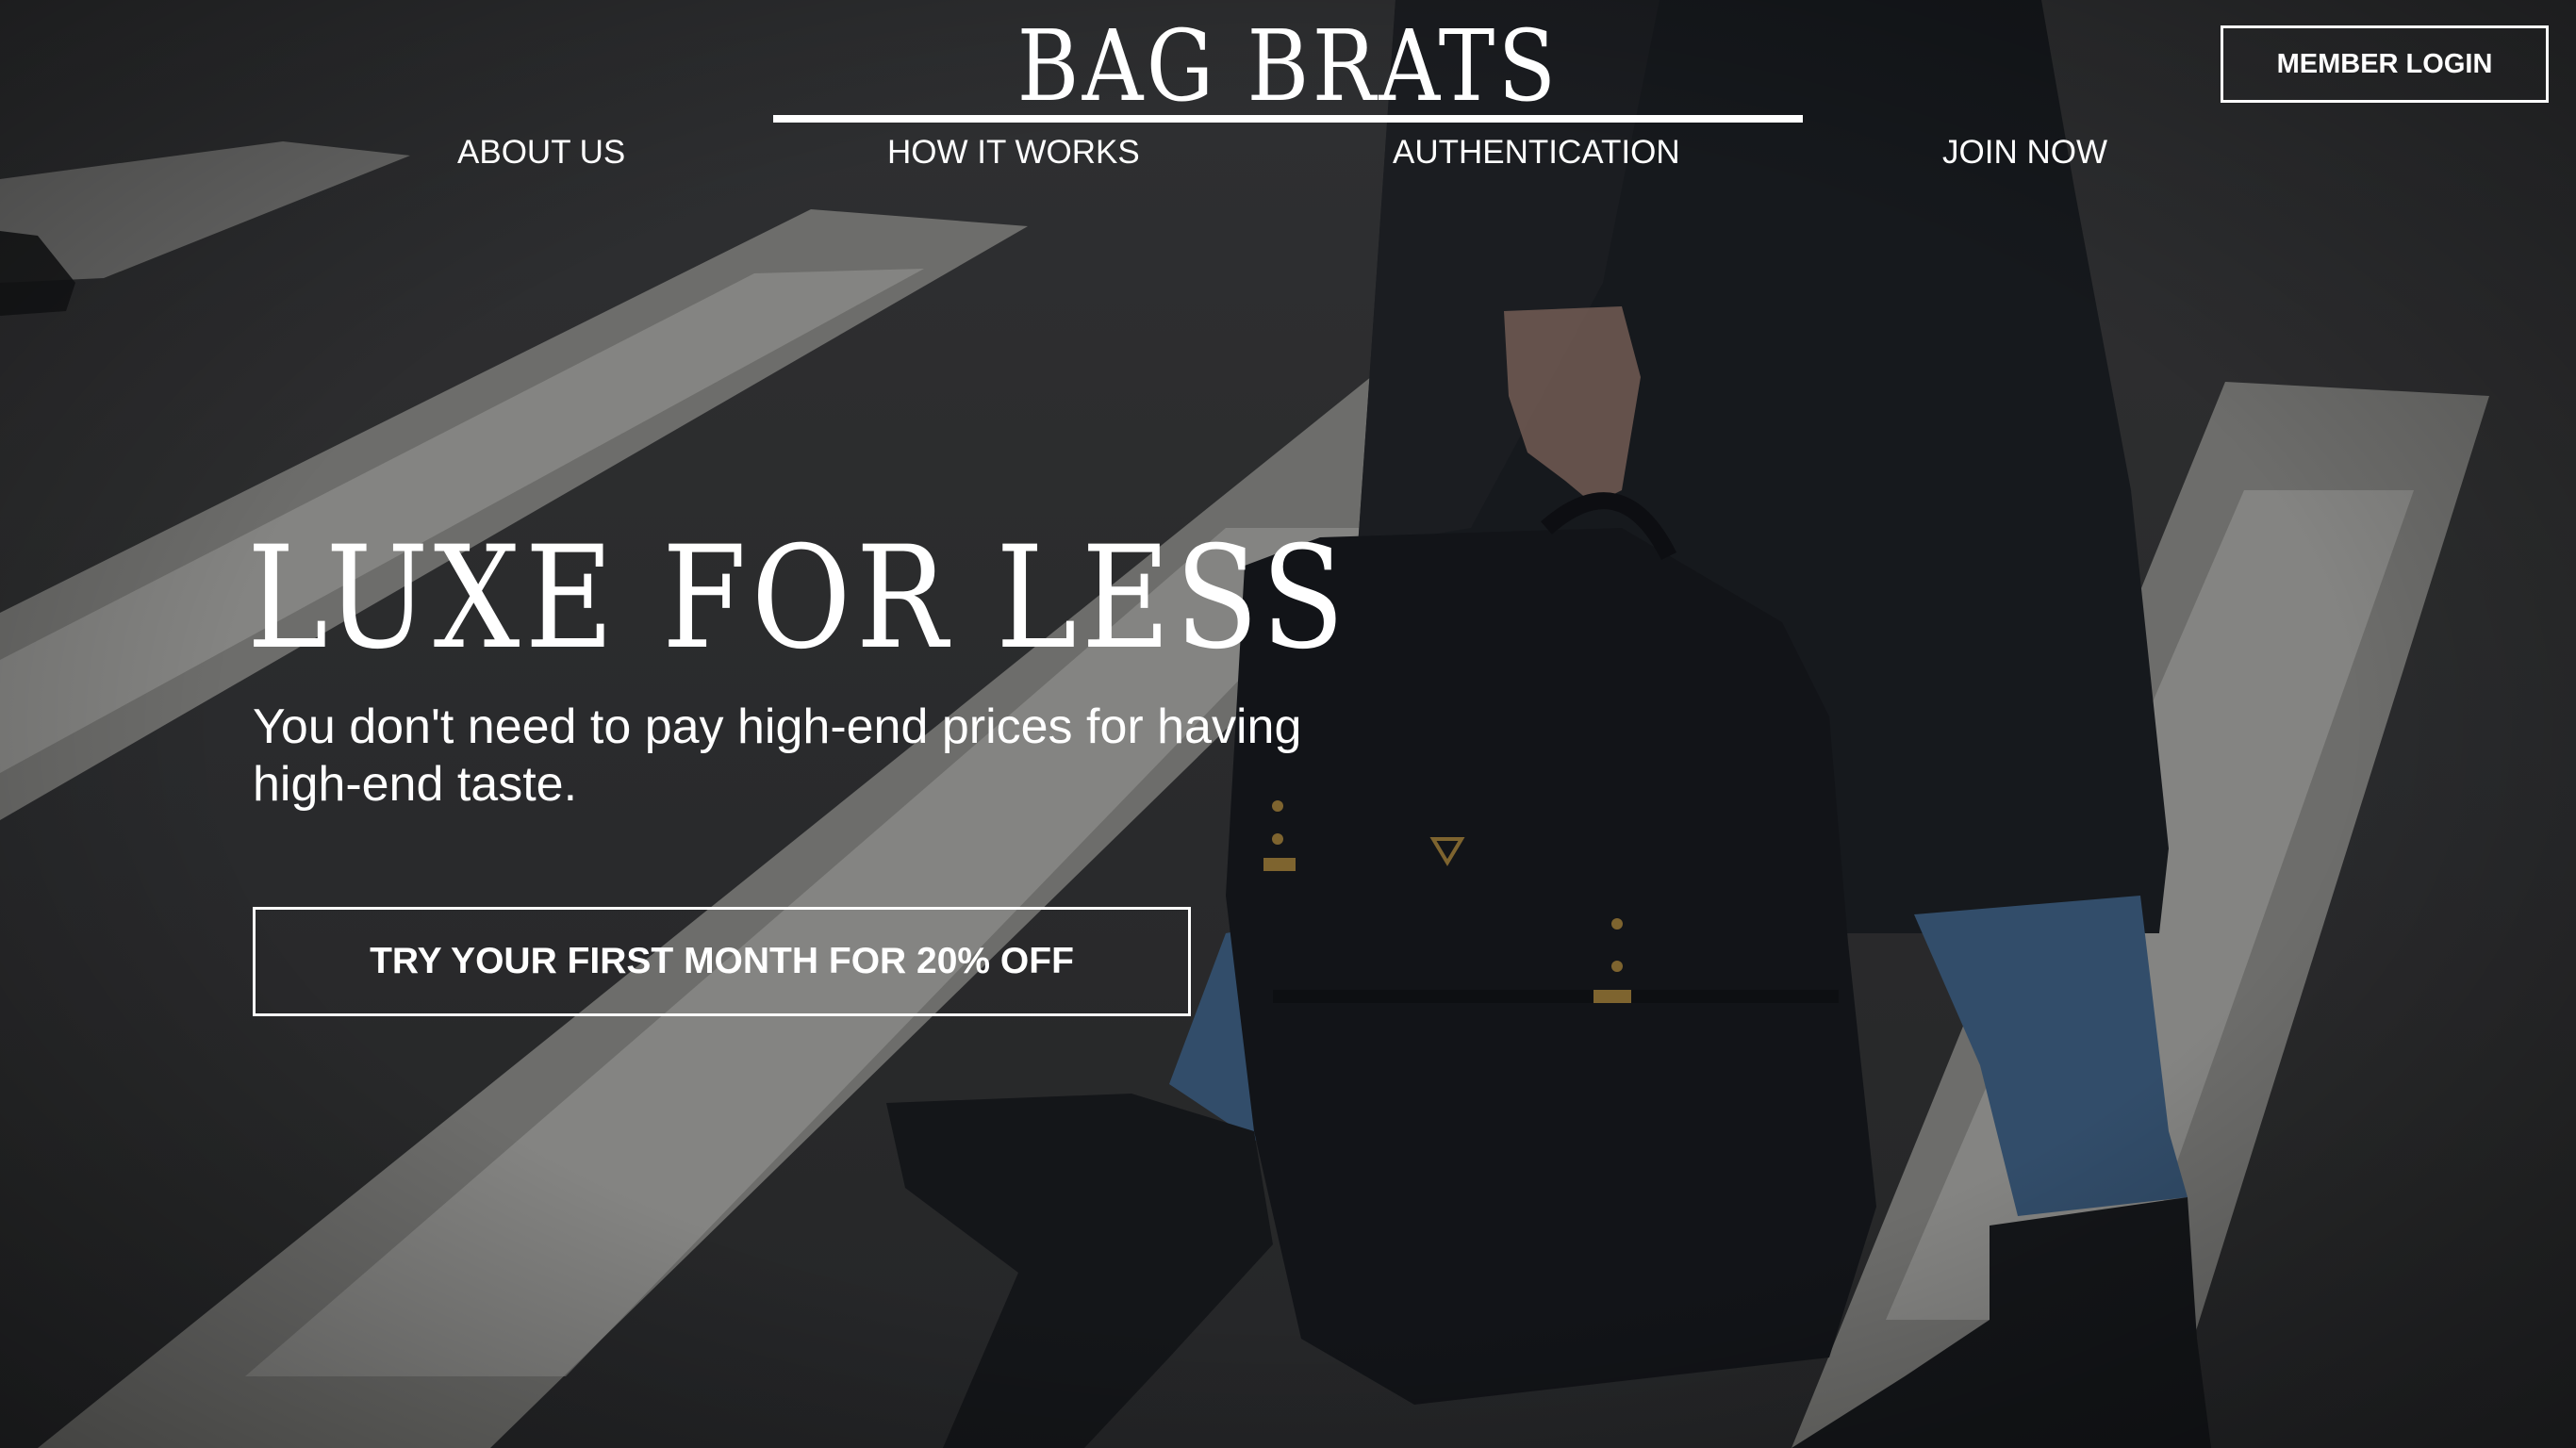 This screenshot has width=2576, height=1448. I want to click on nav-about-us: ABOUT US, so click(541, 152).